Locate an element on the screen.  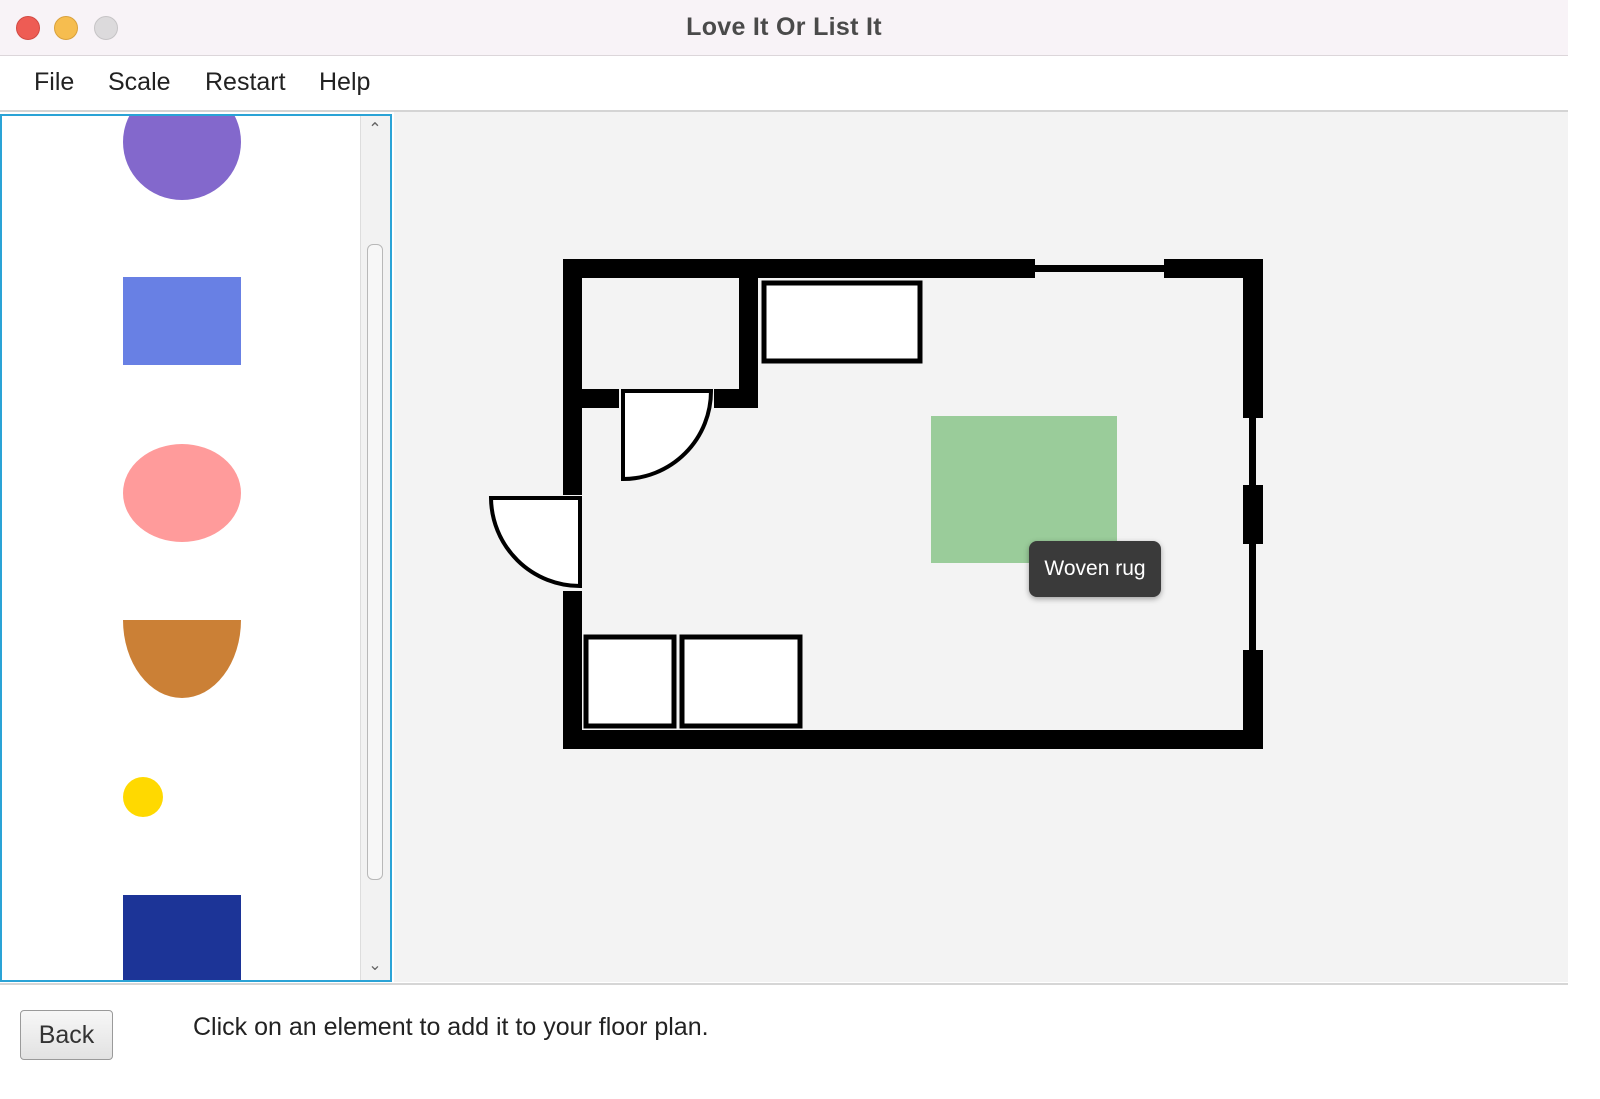
menu-file: File is located at coordinates (54, 82).